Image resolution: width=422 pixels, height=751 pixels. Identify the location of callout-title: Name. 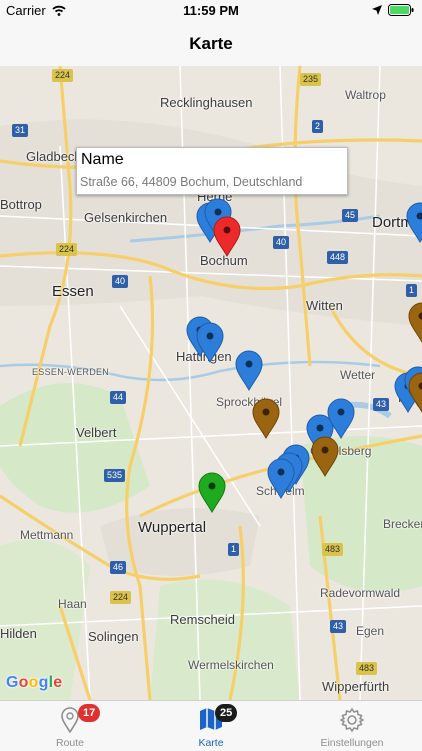
(102, 160).